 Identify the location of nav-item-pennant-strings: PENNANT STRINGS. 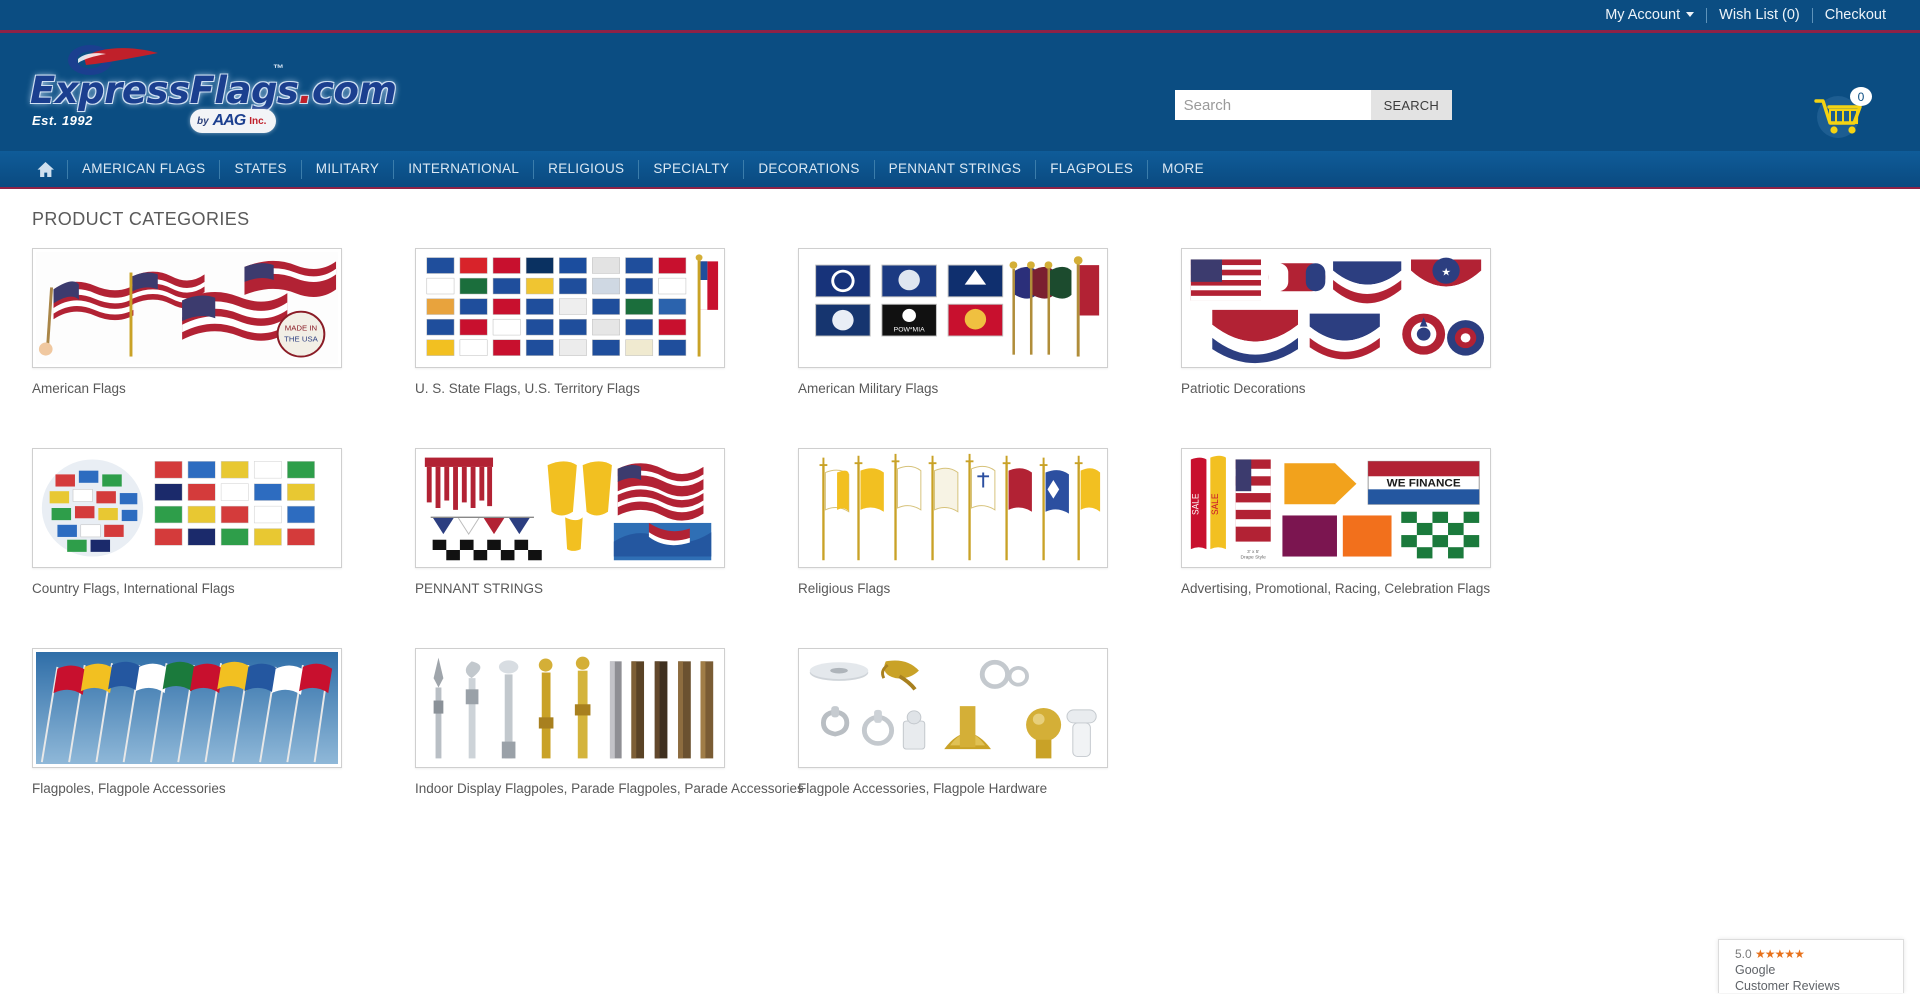
(955, 169).